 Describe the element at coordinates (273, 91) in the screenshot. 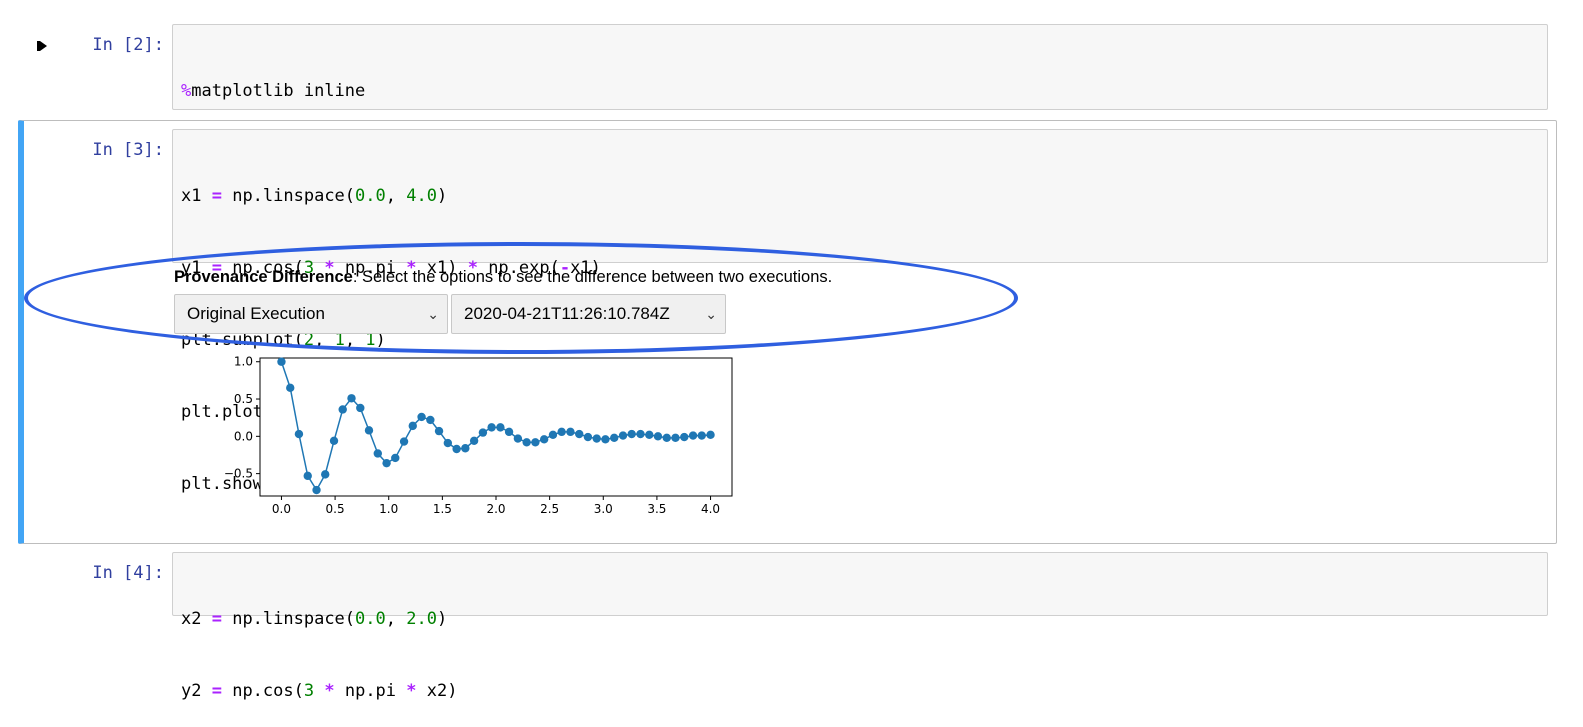

I see `code-line: %matplotlib inline` at that location.